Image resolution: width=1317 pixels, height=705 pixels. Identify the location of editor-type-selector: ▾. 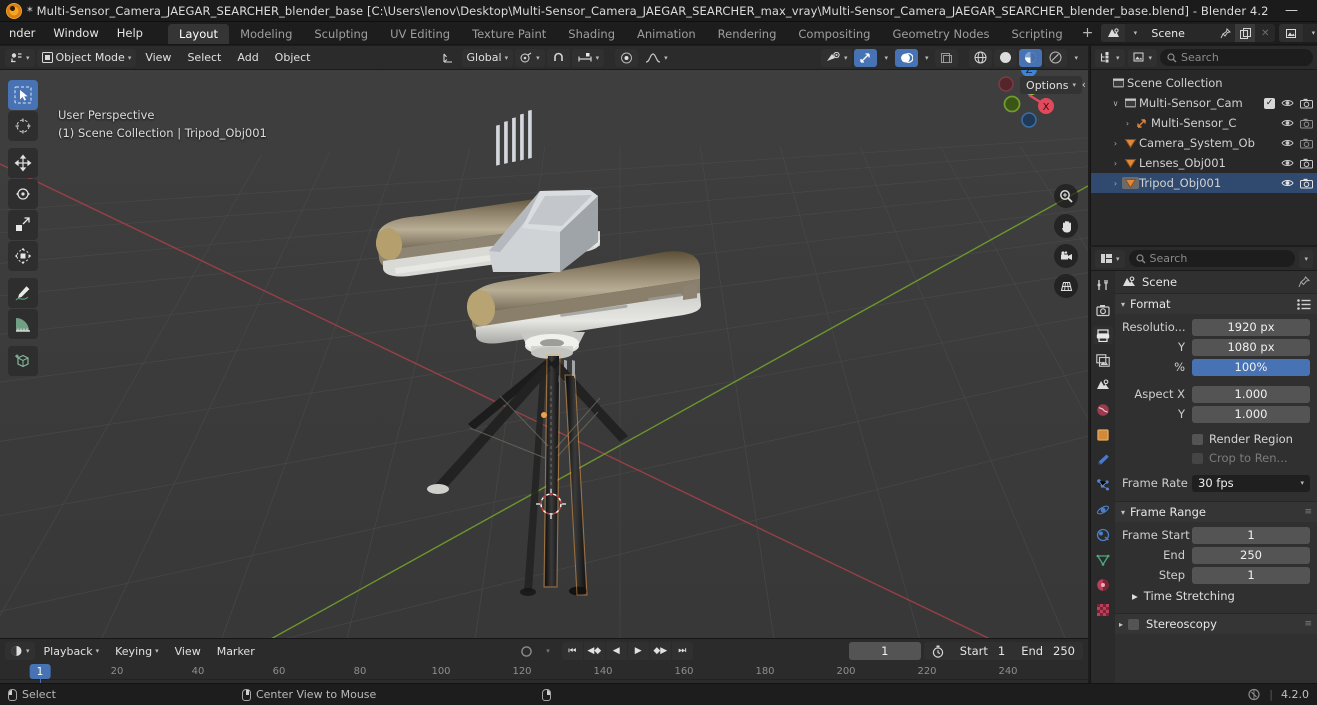
(20, 57).